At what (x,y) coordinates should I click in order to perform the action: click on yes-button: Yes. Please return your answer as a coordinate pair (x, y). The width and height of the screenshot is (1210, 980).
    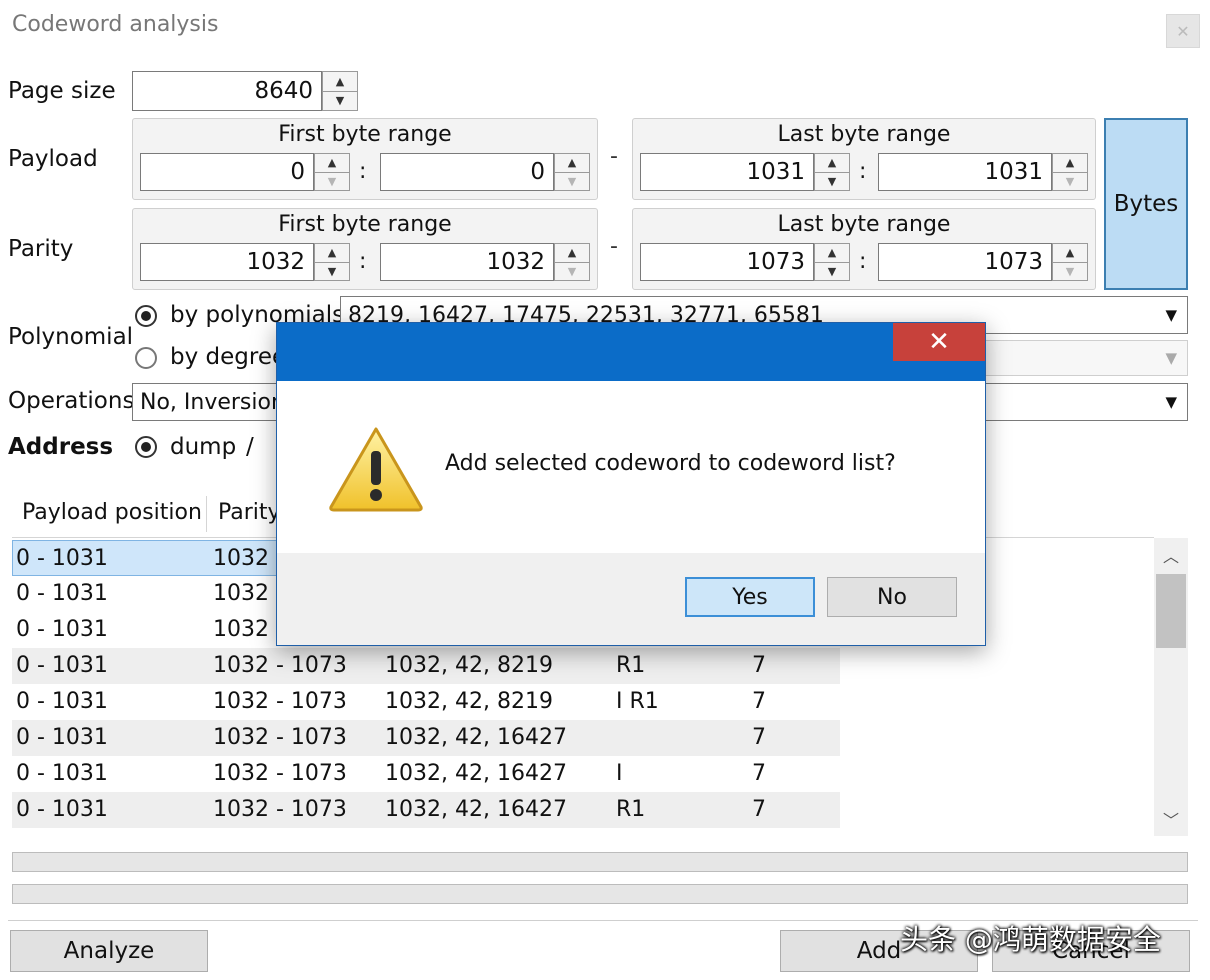
    Looking at the image, I should click on (750, 597).